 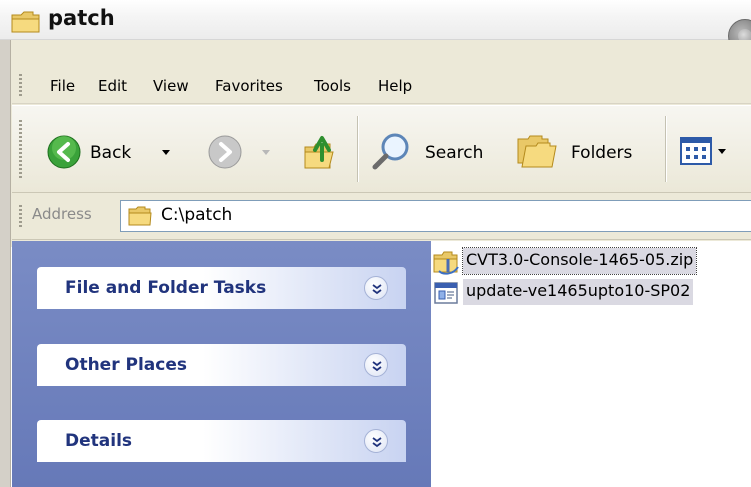 What do you see at coordinates (390, 151) in the screenshot?
I see `search-icon` at bounding box center [390, 151].